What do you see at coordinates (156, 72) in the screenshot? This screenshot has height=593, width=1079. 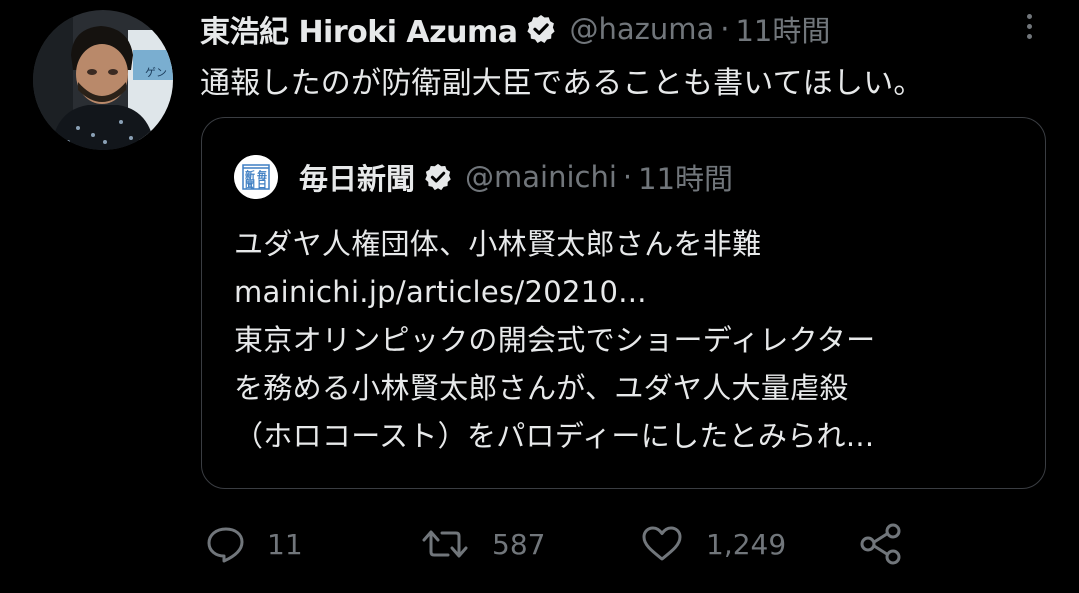 I see `avatar-sign-text: ゲン` at bounding box center [156, 72].